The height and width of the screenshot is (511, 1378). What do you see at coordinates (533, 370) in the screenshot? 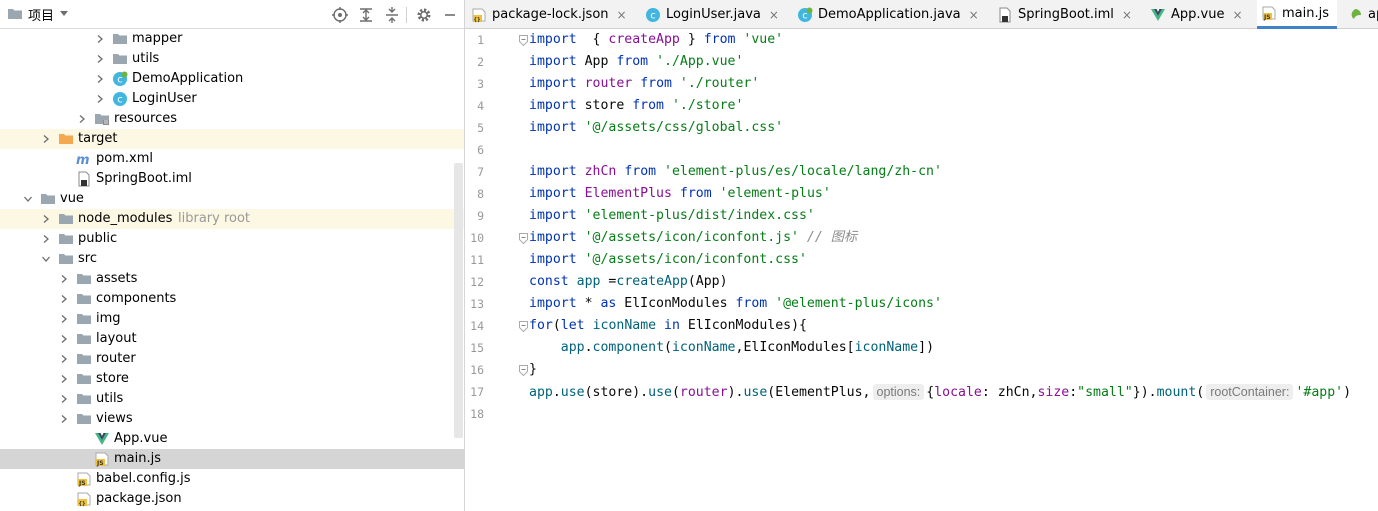
I see `code-line: }` at bounding box center [533, 370].